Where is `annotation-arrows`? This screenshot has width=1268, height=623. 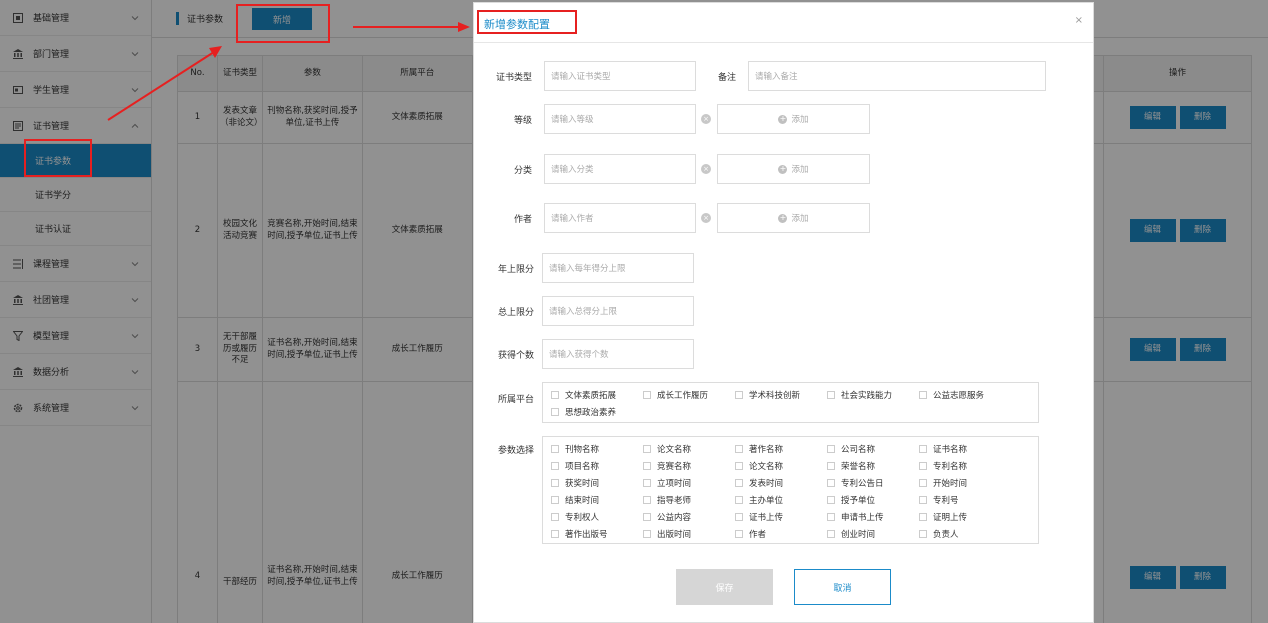 annotation-arrows is located at coordinates (288, 71).